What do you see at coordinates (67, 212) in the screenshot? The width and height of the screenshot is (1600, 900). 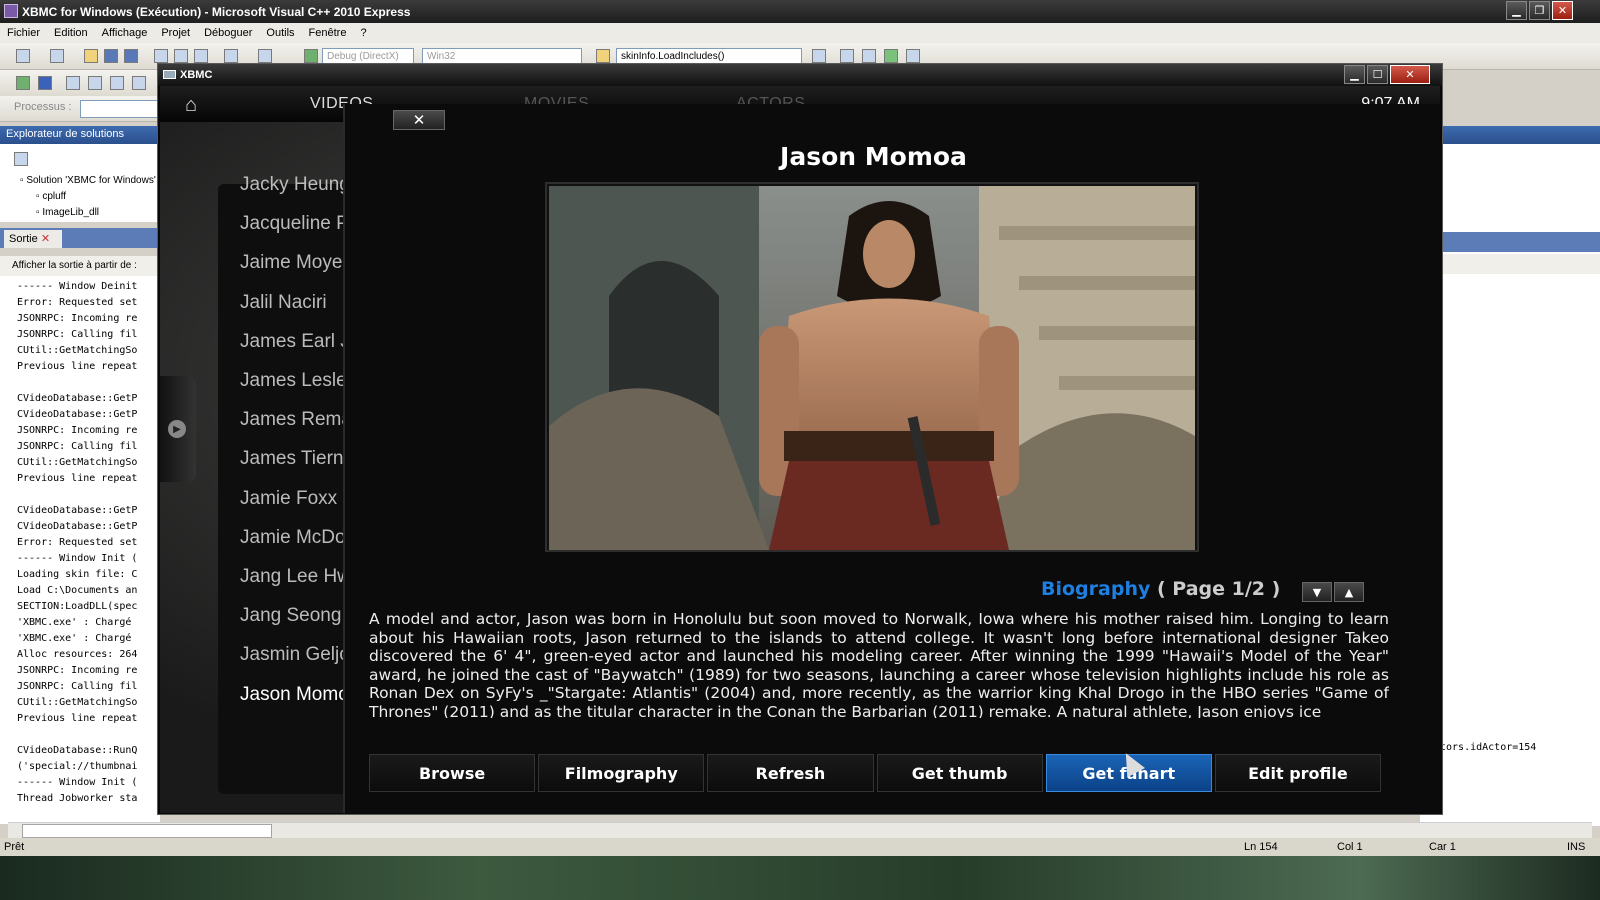 I see `tree-item-imagelib: ▫ ImageLib_dll` at bounding box center [67, 212].